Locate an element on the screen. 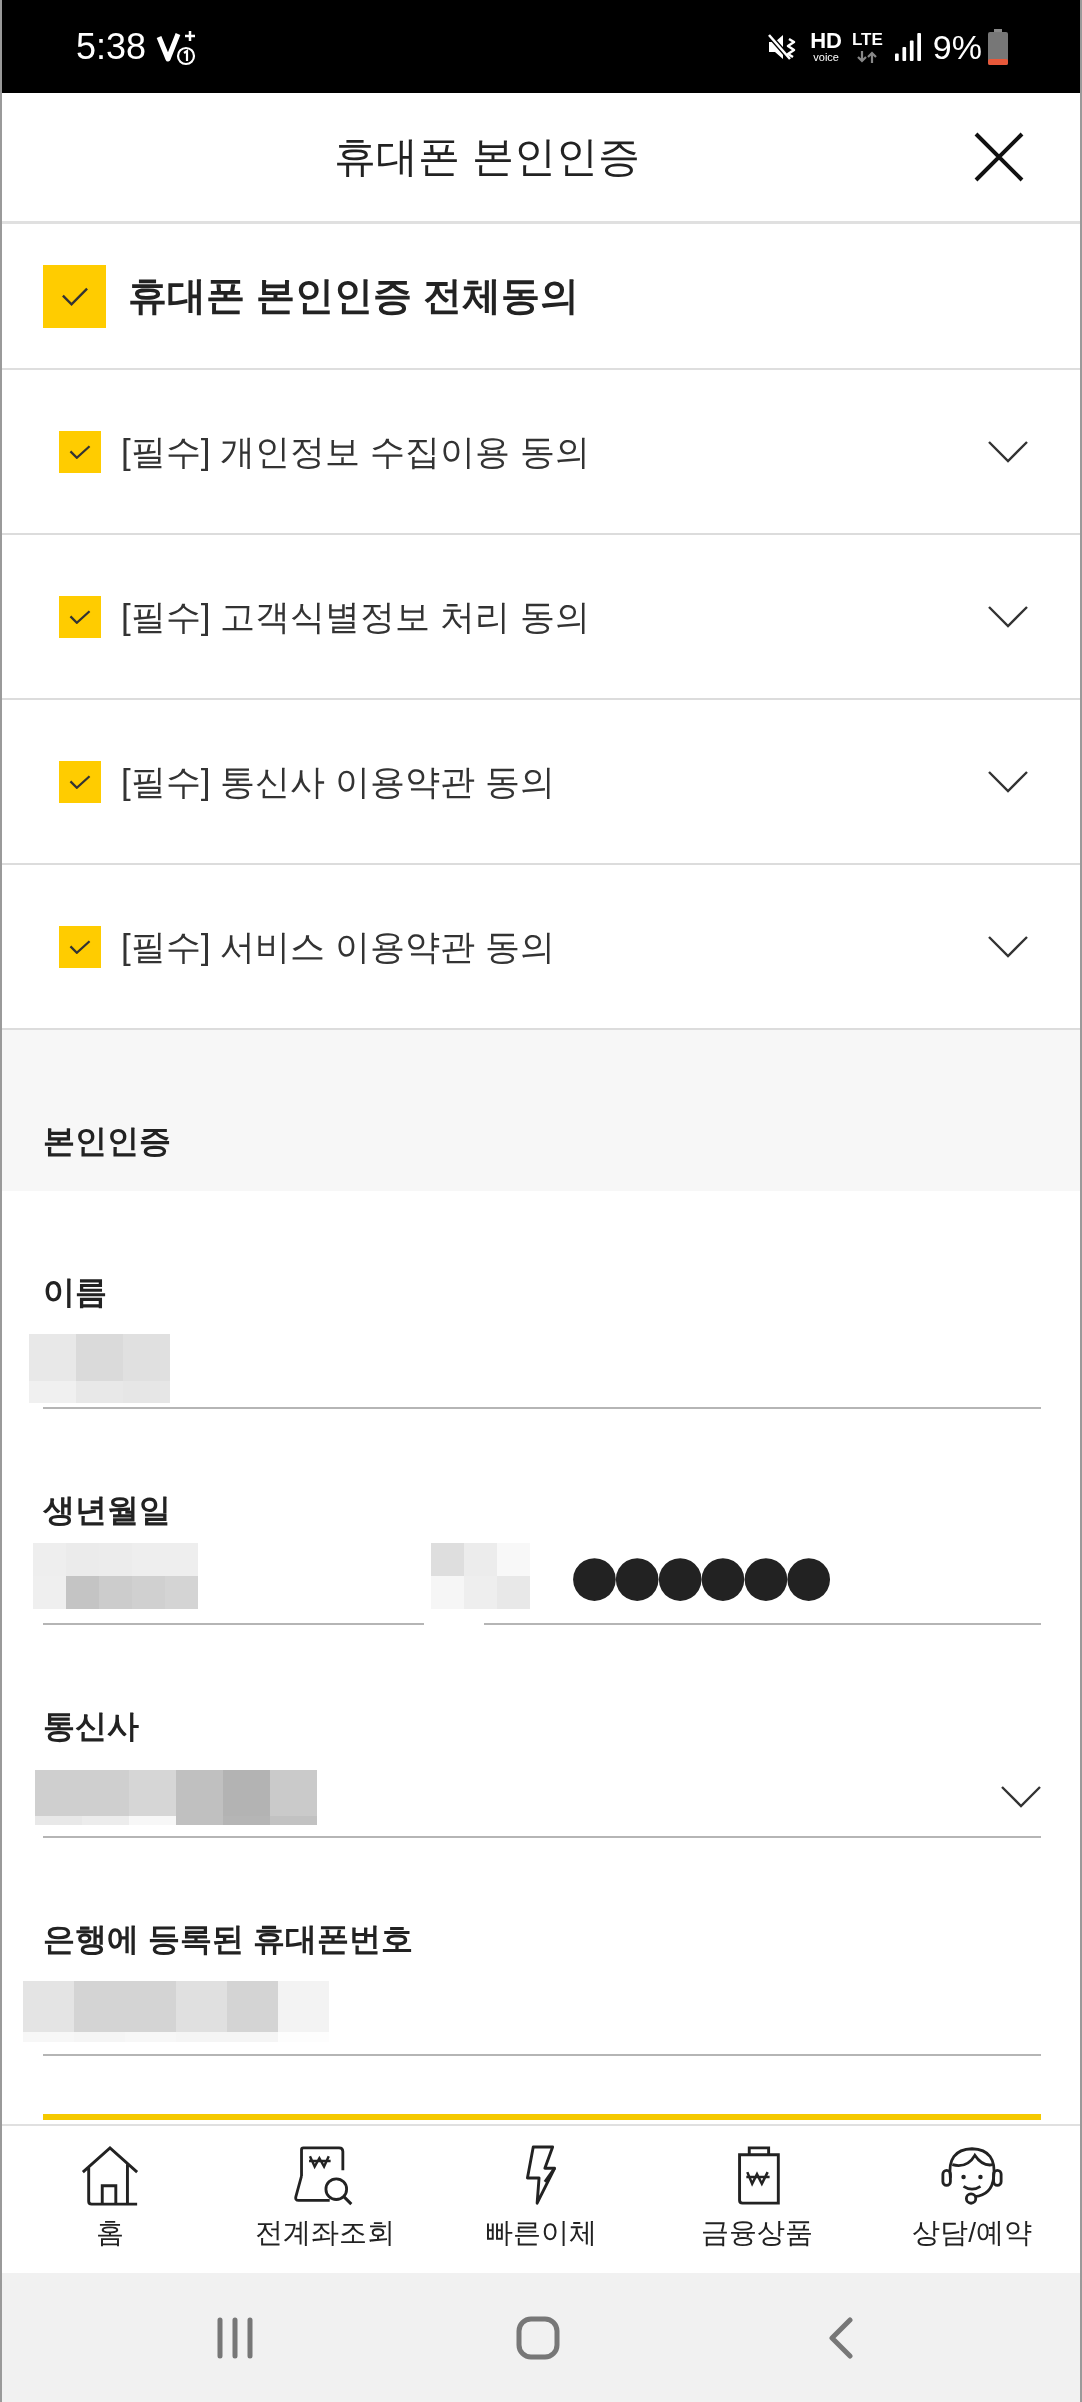 Image resolution: width=1082 pixels, height=2402 pixels. home-button-icon is located at coordinates (537, 2337).